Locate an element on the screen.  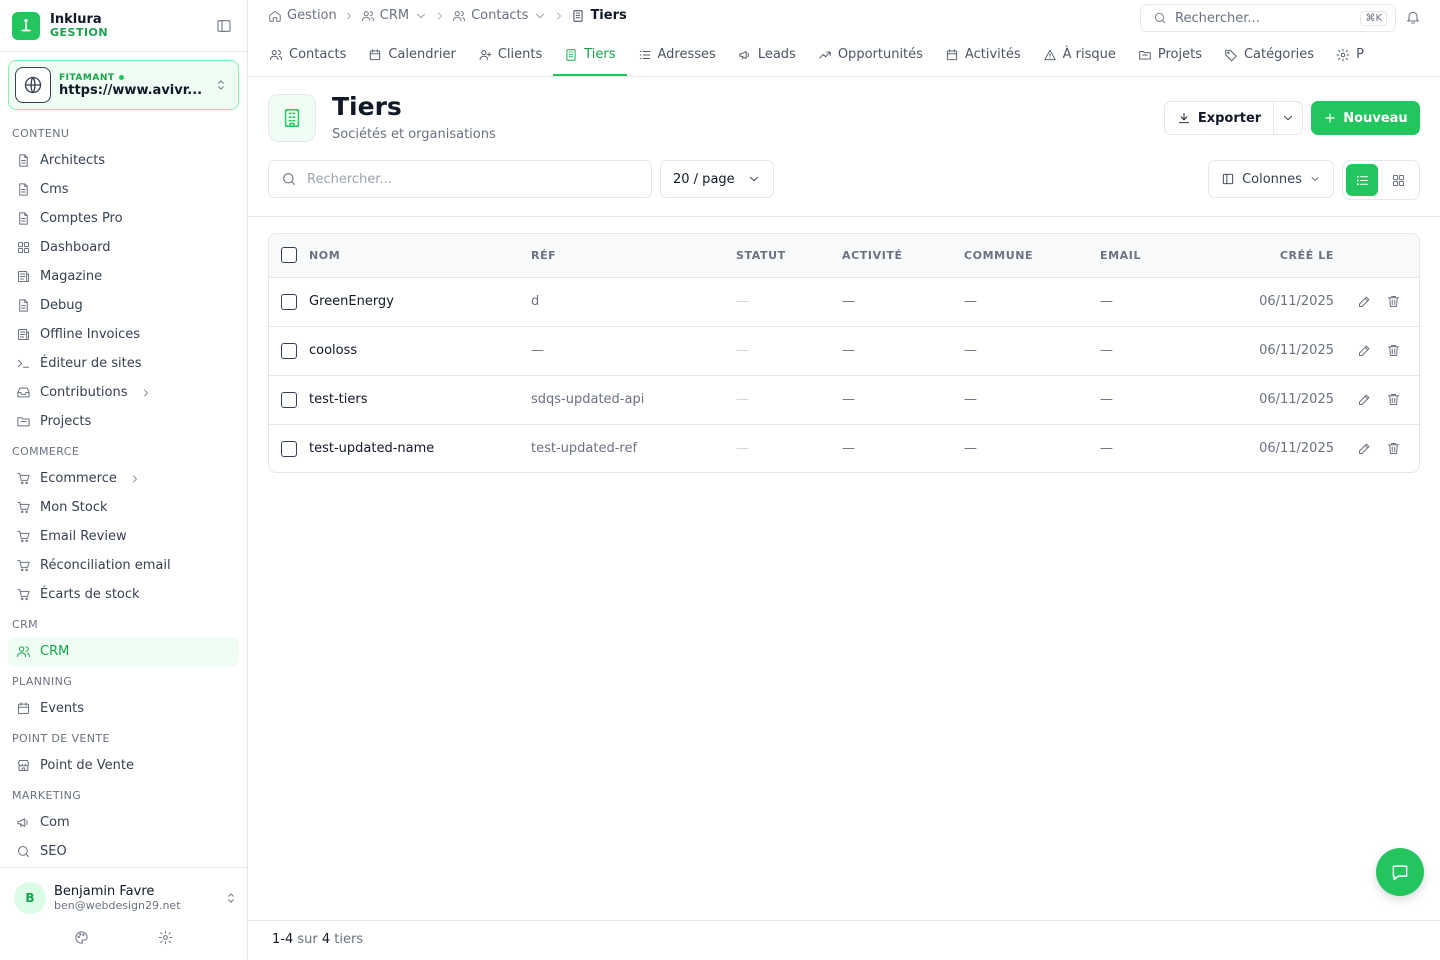
cell-ref: test-updated-ref is located at coordinates (584, 449).